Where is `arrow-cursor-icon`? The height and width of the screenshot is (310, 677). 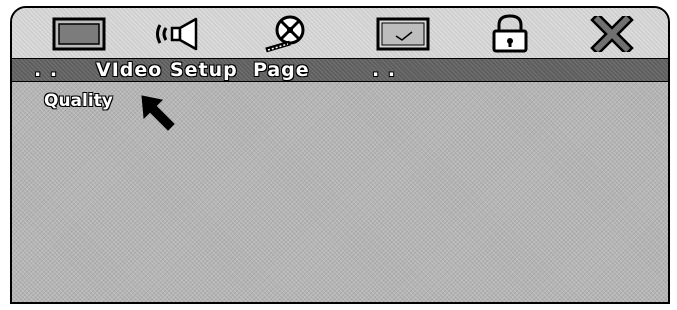 arrow-cursor-icon is located at coordinates (158, 113).